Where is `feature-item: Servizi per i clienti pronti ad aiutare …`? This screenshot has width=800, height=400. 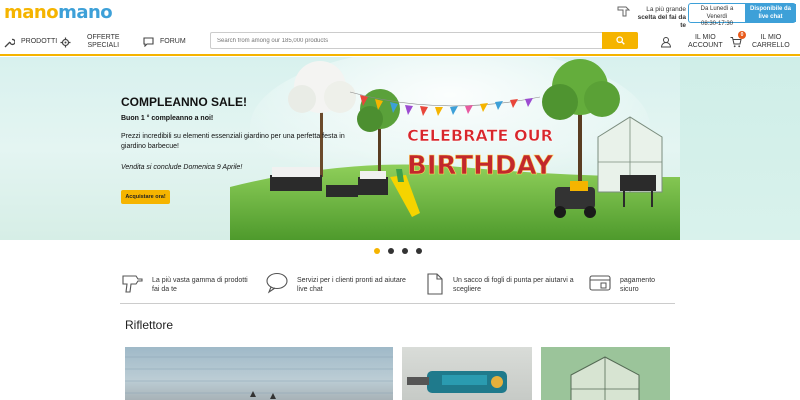 feature-item: Servizi per i clienti pronti ad aiutare … is located at coordinates (335, 285).